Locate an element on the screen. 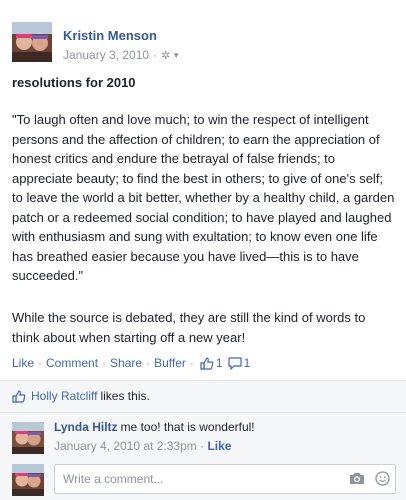 The image size is (406, 500). liker-name: Holly Ratcliff is located at coordinates (64, 396).